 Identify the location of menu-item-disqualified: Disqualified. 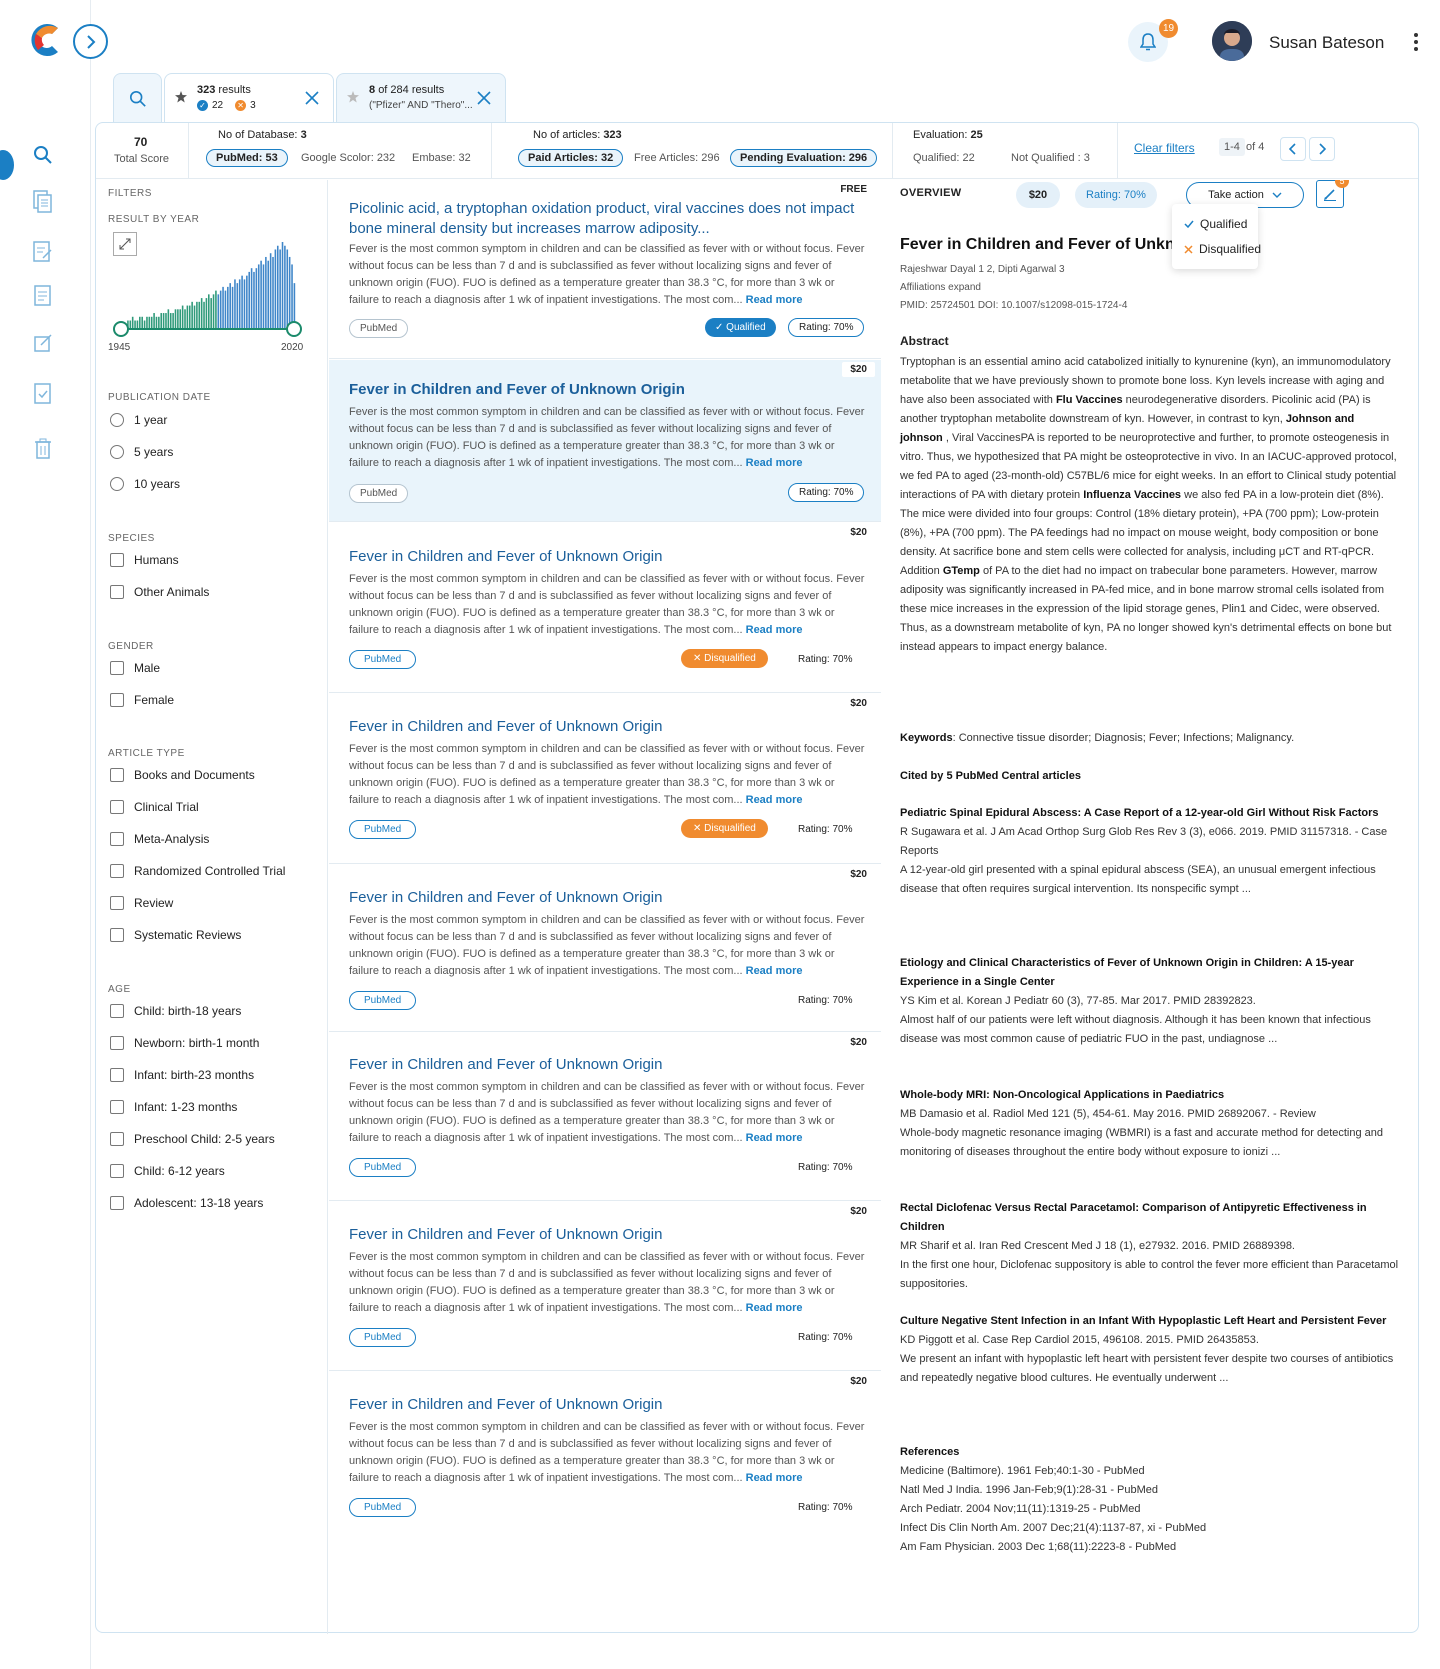
(1222, 249).